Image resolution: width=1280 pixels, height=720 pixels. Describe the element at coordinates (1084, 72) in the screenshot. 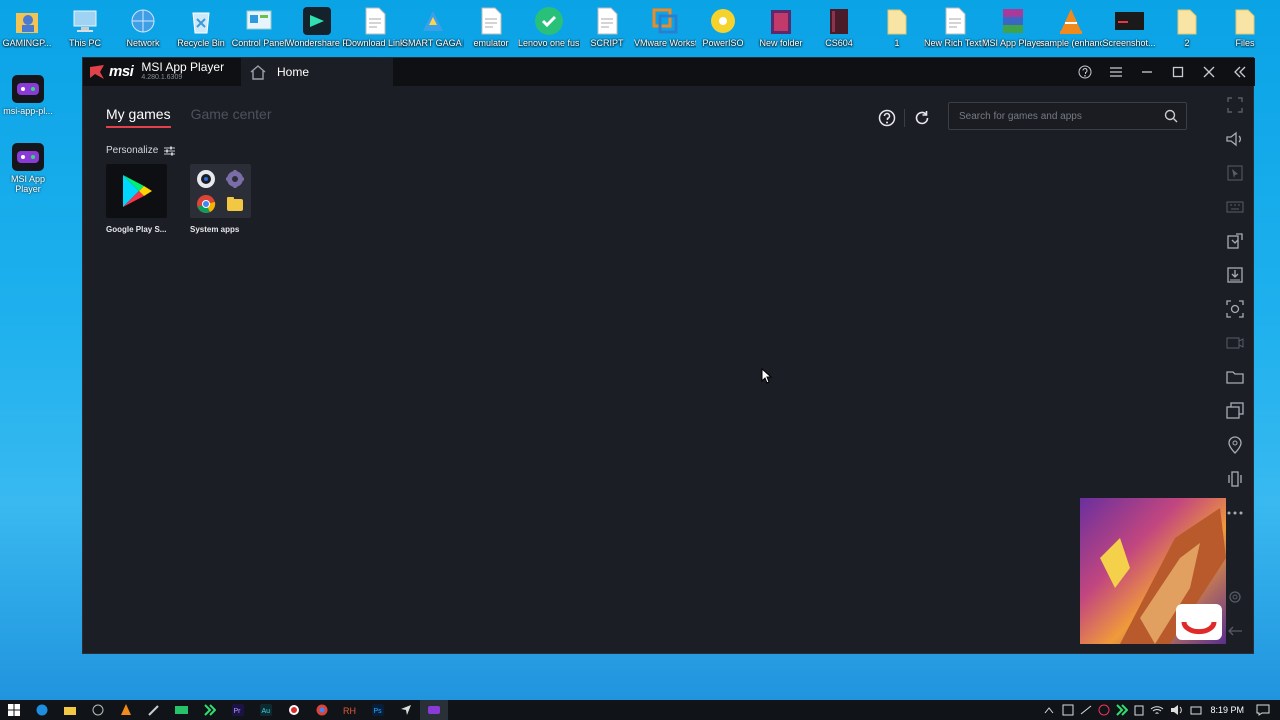

I see `help-button` at that location.